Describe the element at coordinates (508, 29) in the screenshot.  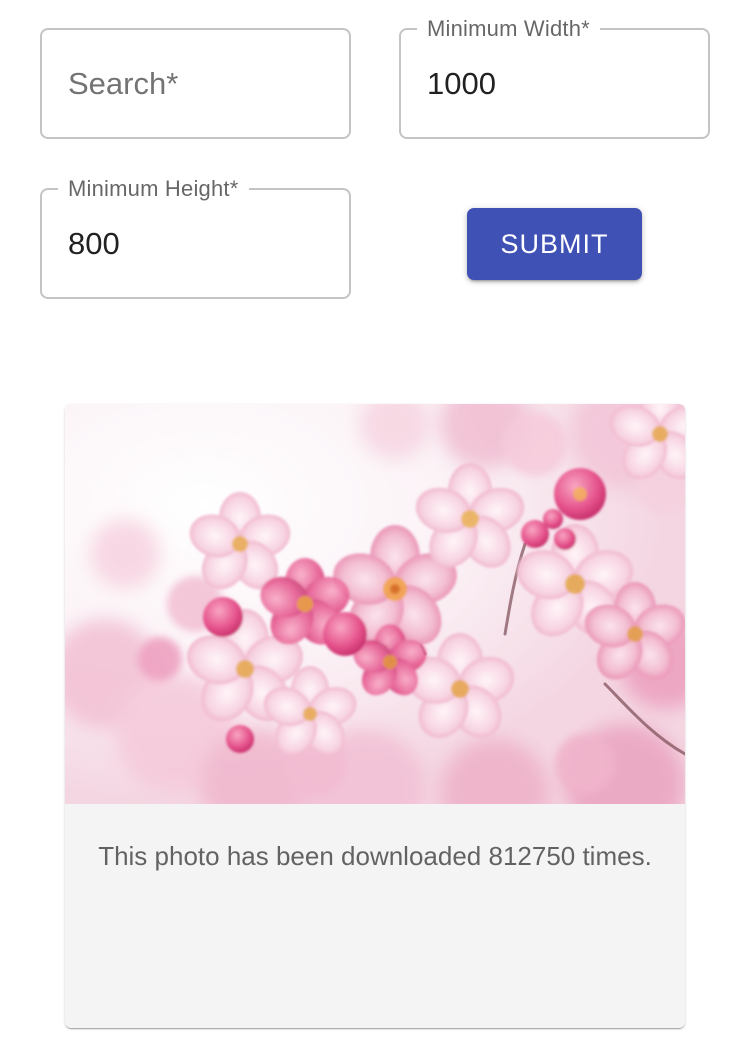
I see `minimum-width-label: Minimum Width*` at that location.